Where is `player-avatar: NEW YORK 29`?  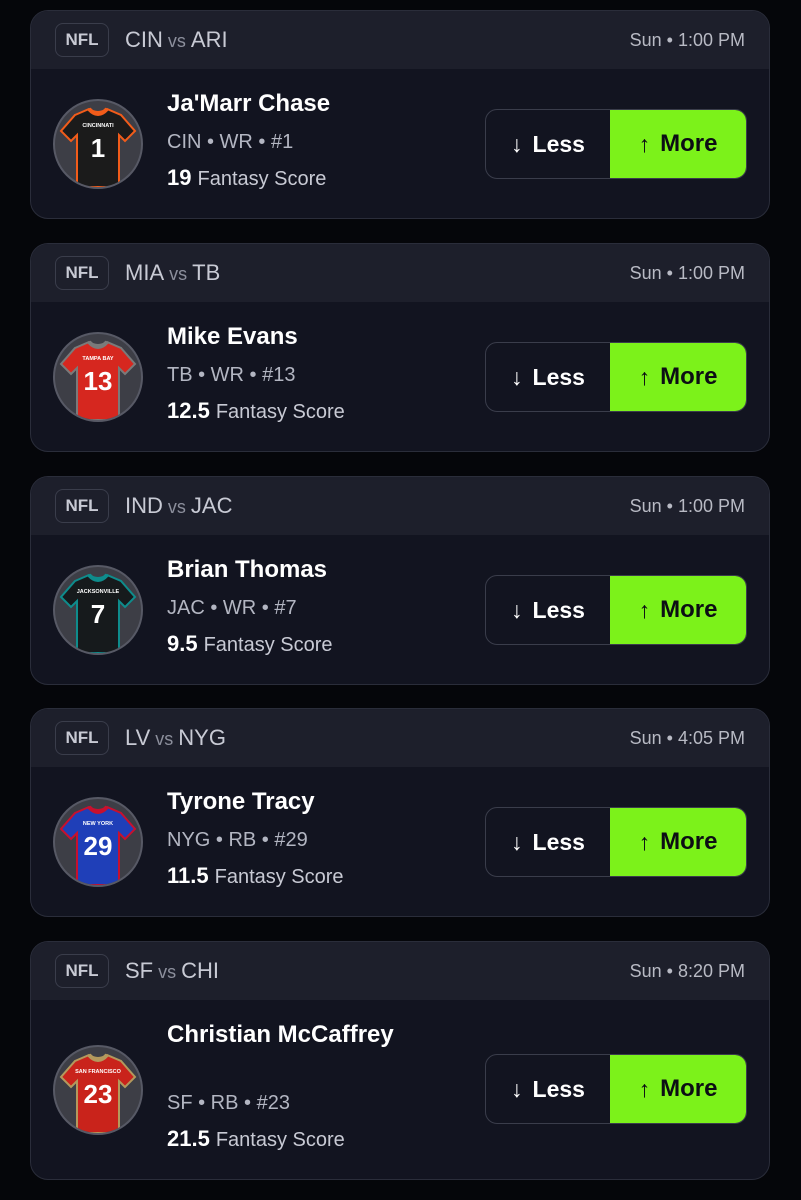
player-avatar: NEW YORK 29 is located at coordinates (98, 842).